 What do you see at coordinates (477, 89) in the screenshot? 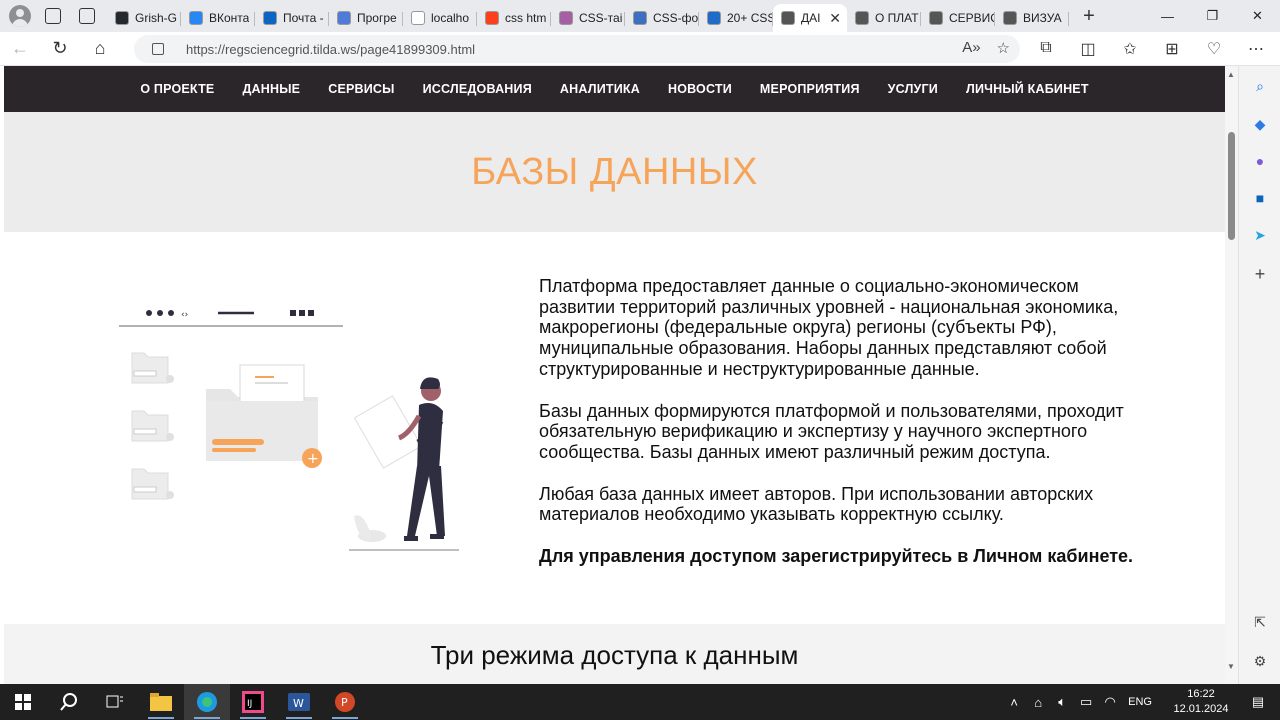
I see `nav-item: ИССЛЕДОВАНИЯ` at bounding box center [477, 89].